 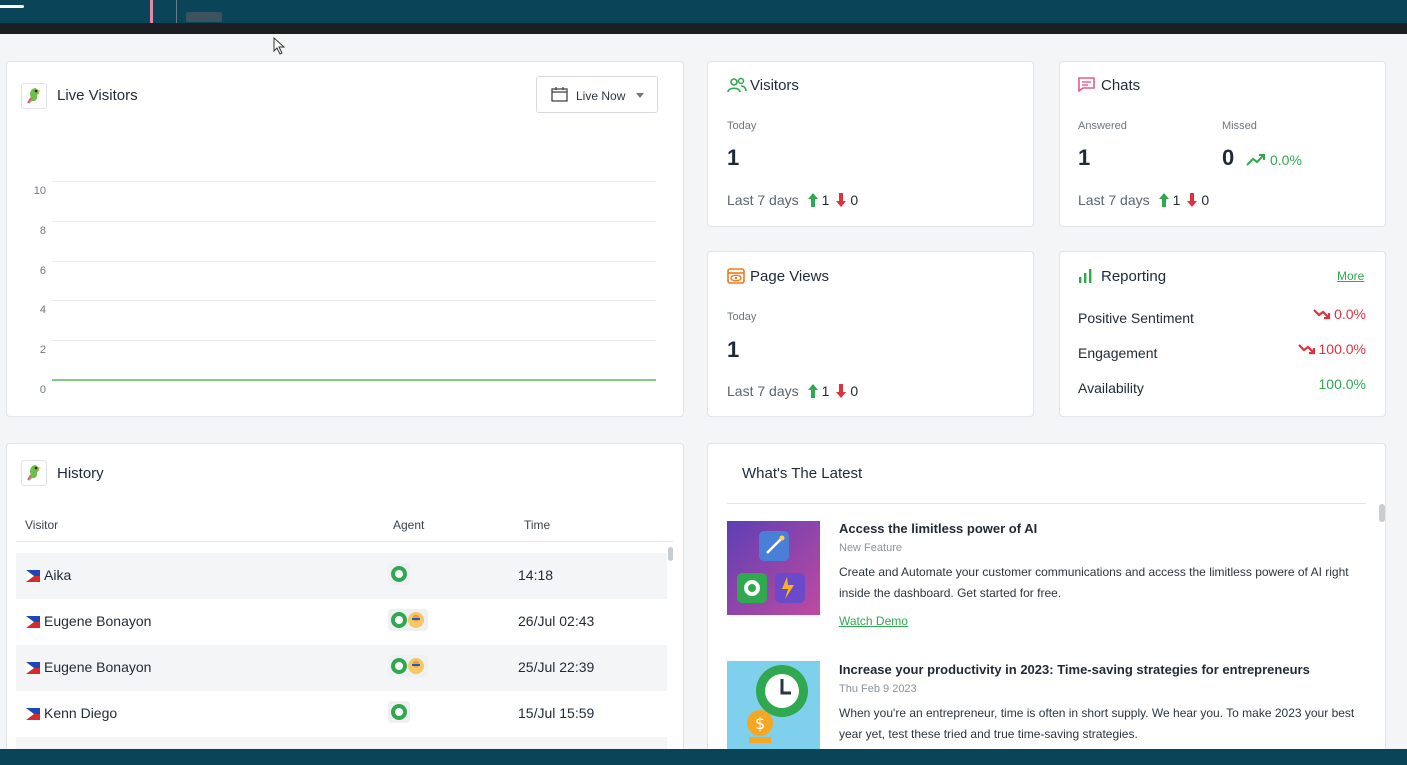 I want to click on availability-value: 100.0%, so click(x=1342, y=384).